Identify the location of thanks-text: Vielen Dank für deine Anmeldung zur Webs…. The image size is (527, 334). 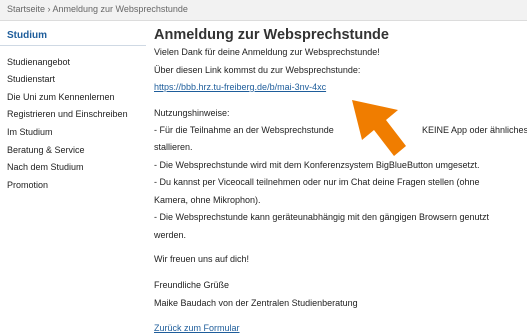
(267, 52).